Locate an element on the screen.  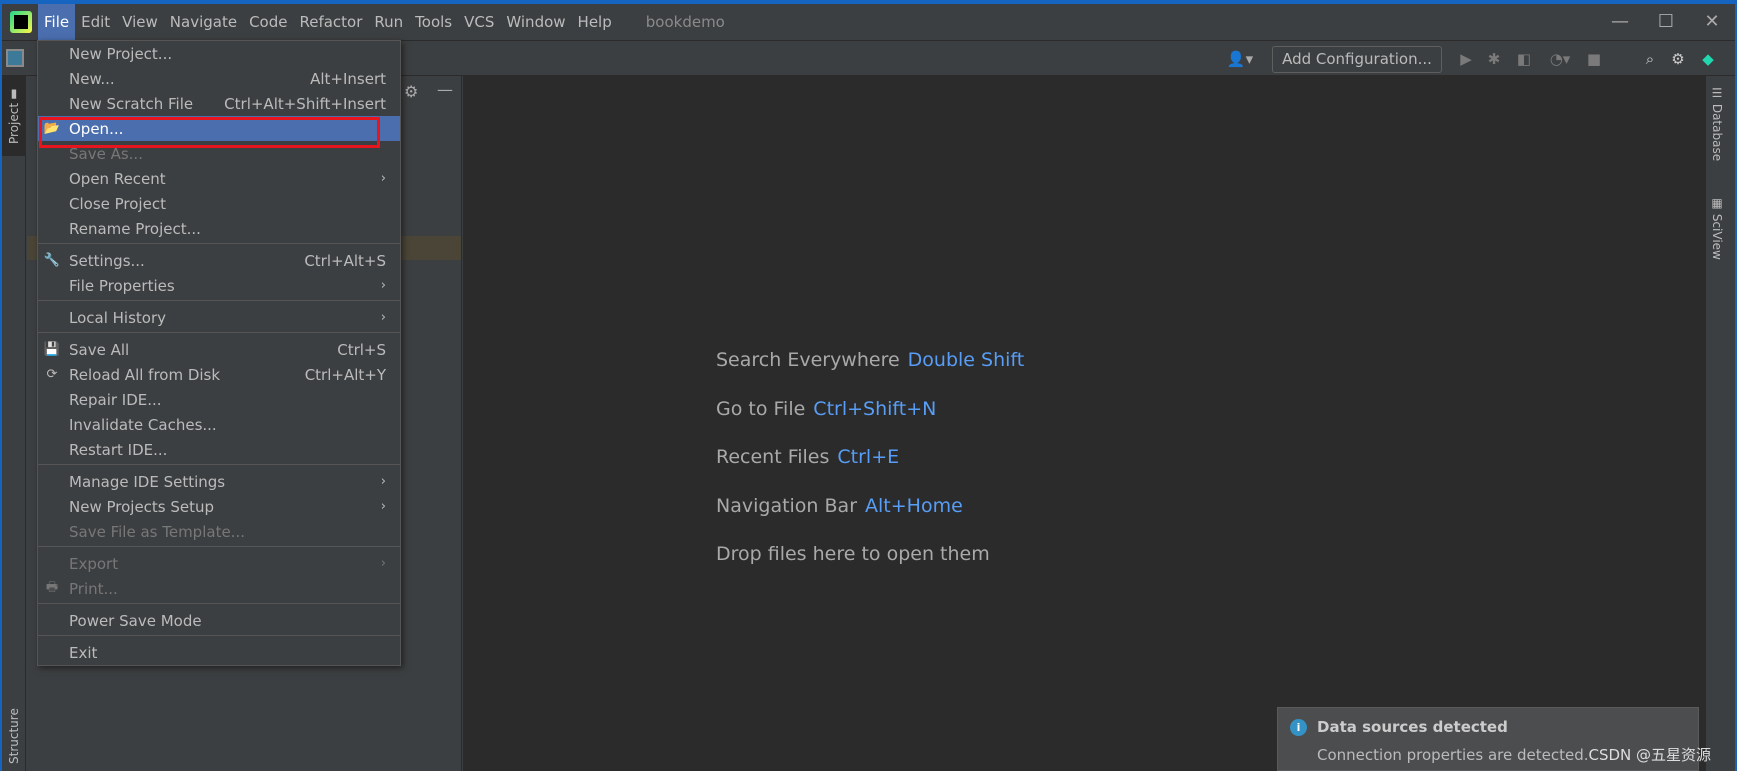
gear-icon: ⚙ is located at coordinates (1678, 59).